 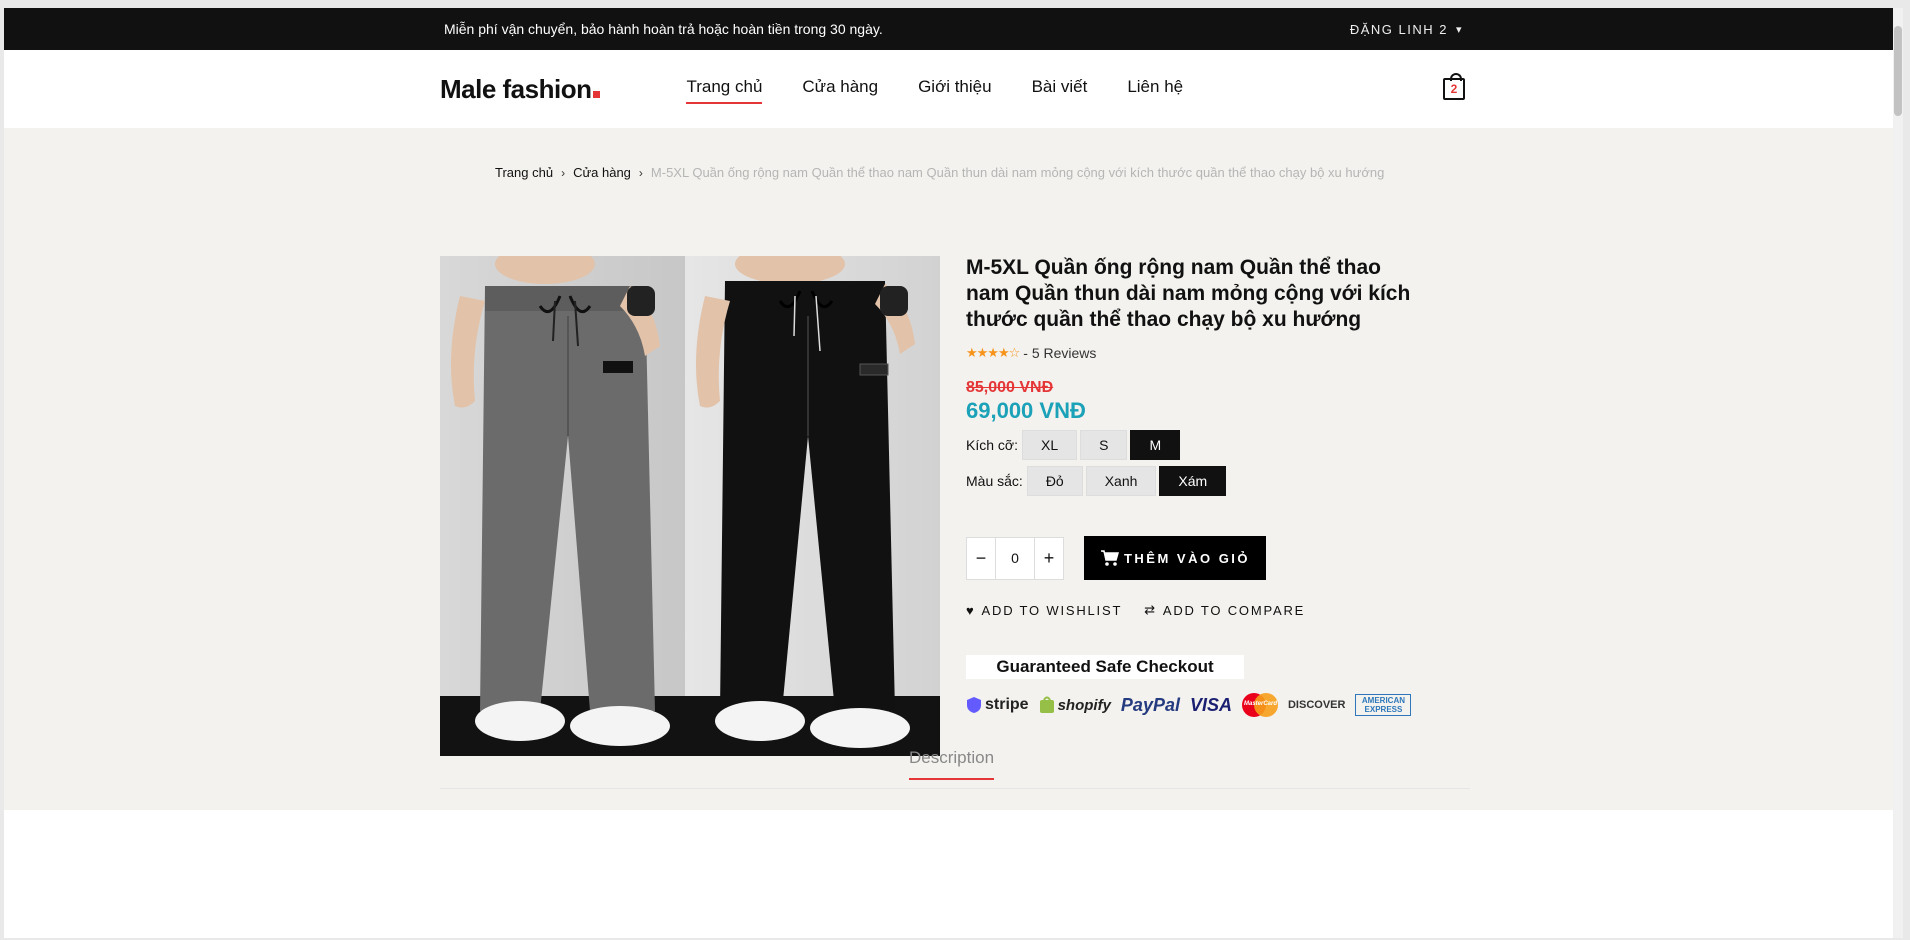 I want to click on account-menu: ĐẶNG LINH 2 ▾, so click(x=1406, y=29).